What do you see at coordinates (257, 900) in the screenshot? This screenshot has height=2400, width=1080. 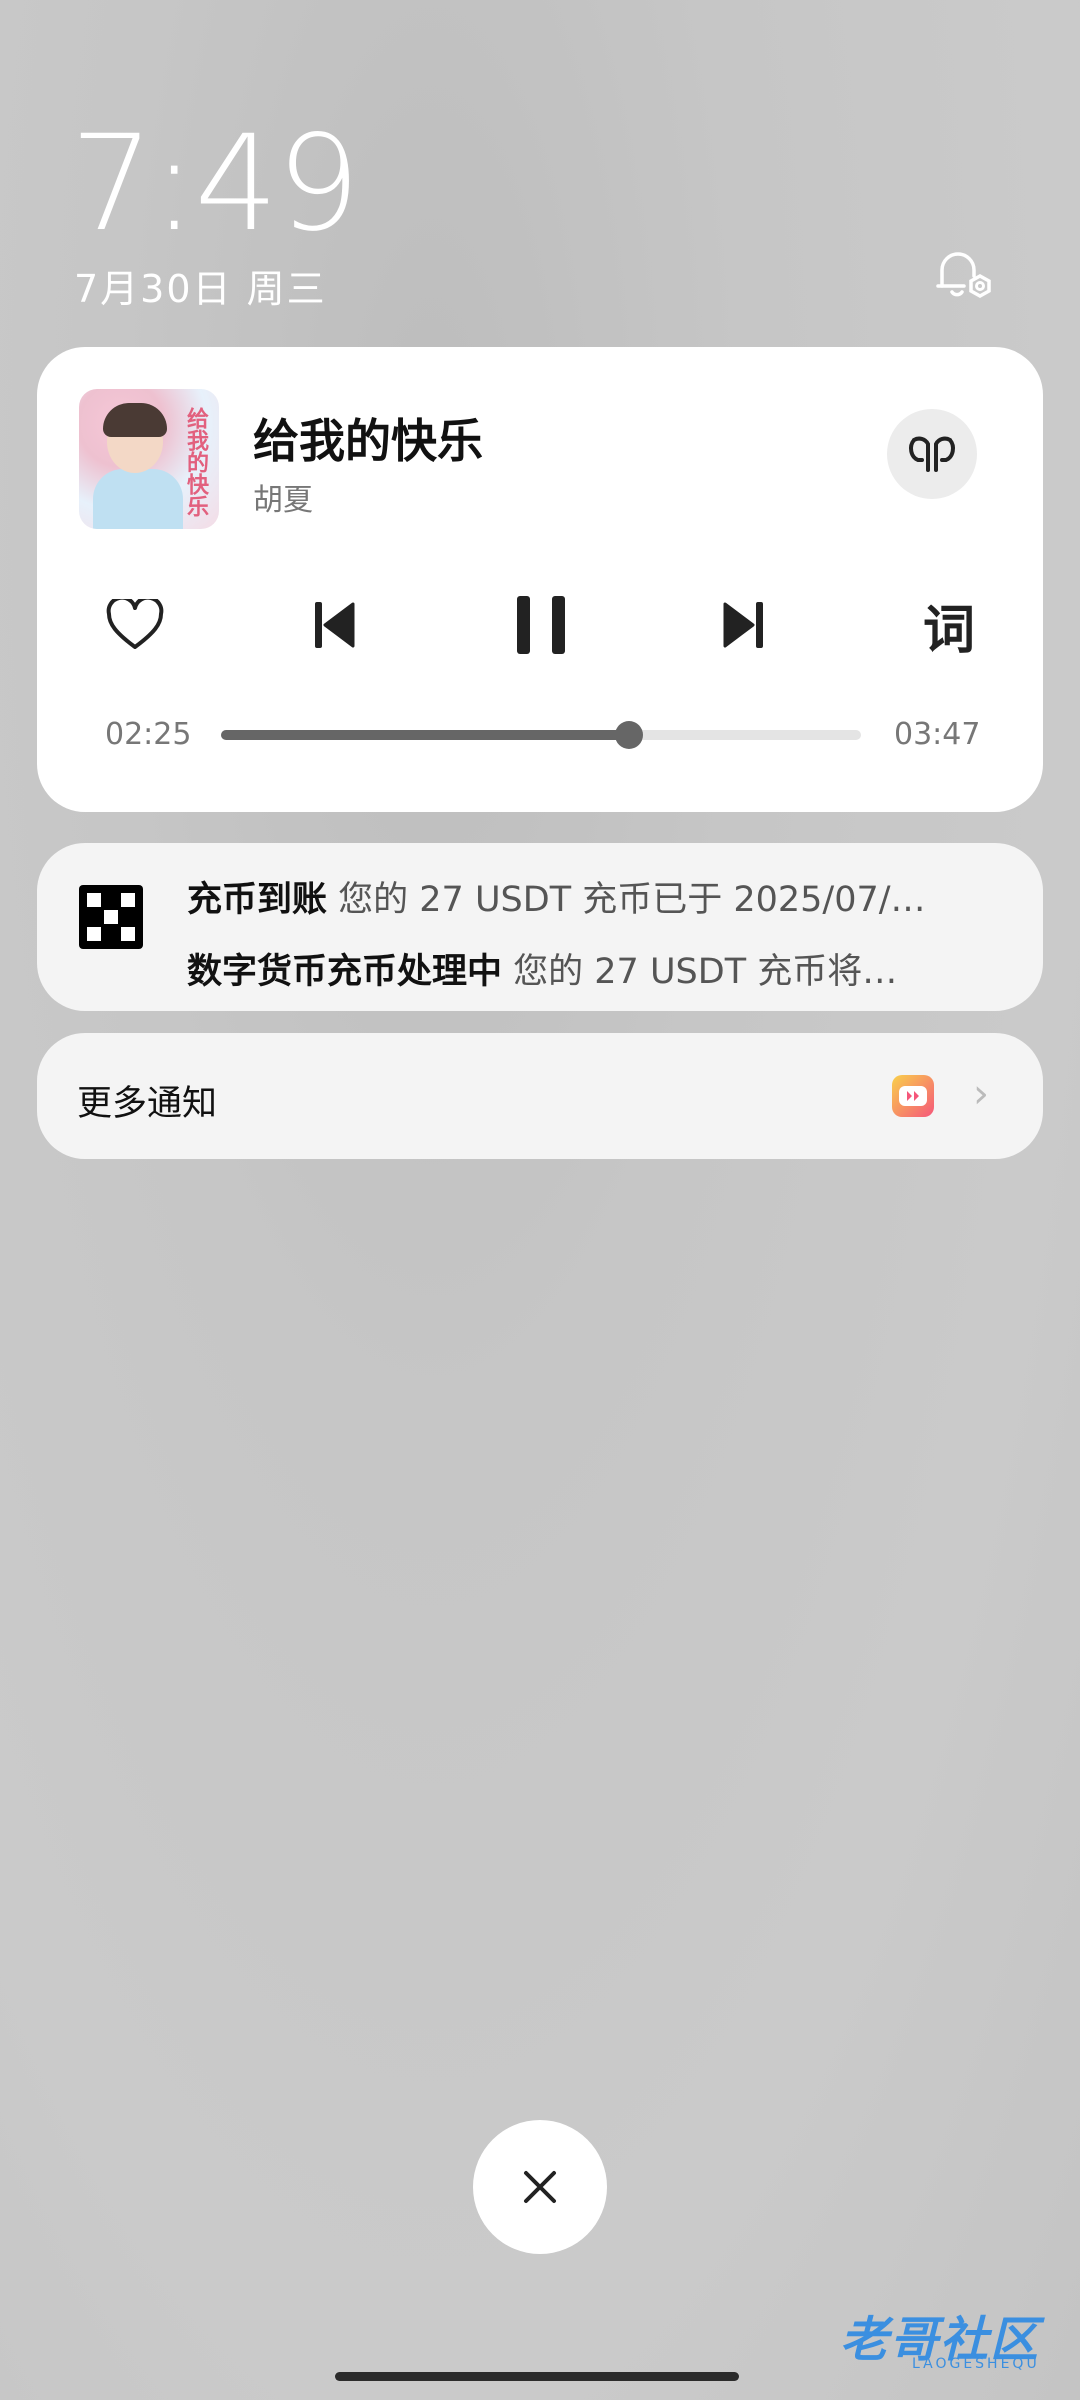 I see `notification-item-1-title: 充币到账` at bounding box center [257, 900].